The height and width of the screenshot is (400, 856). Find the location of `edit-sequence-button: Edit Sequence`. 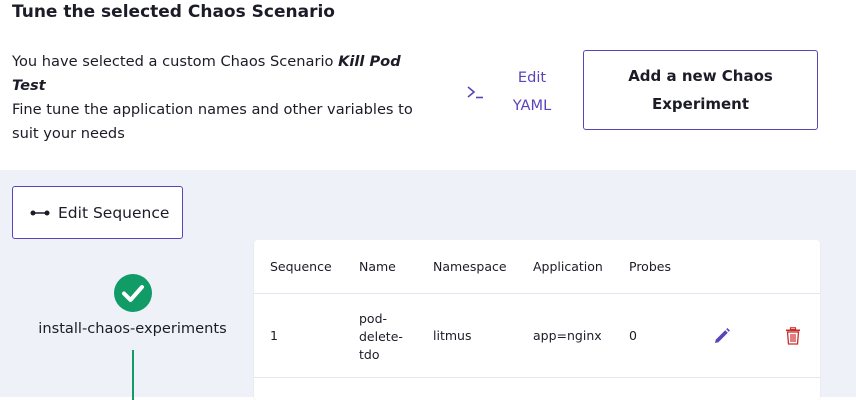

edit-sequence-button: Edit Sequence is located at coordinates (97, 212).